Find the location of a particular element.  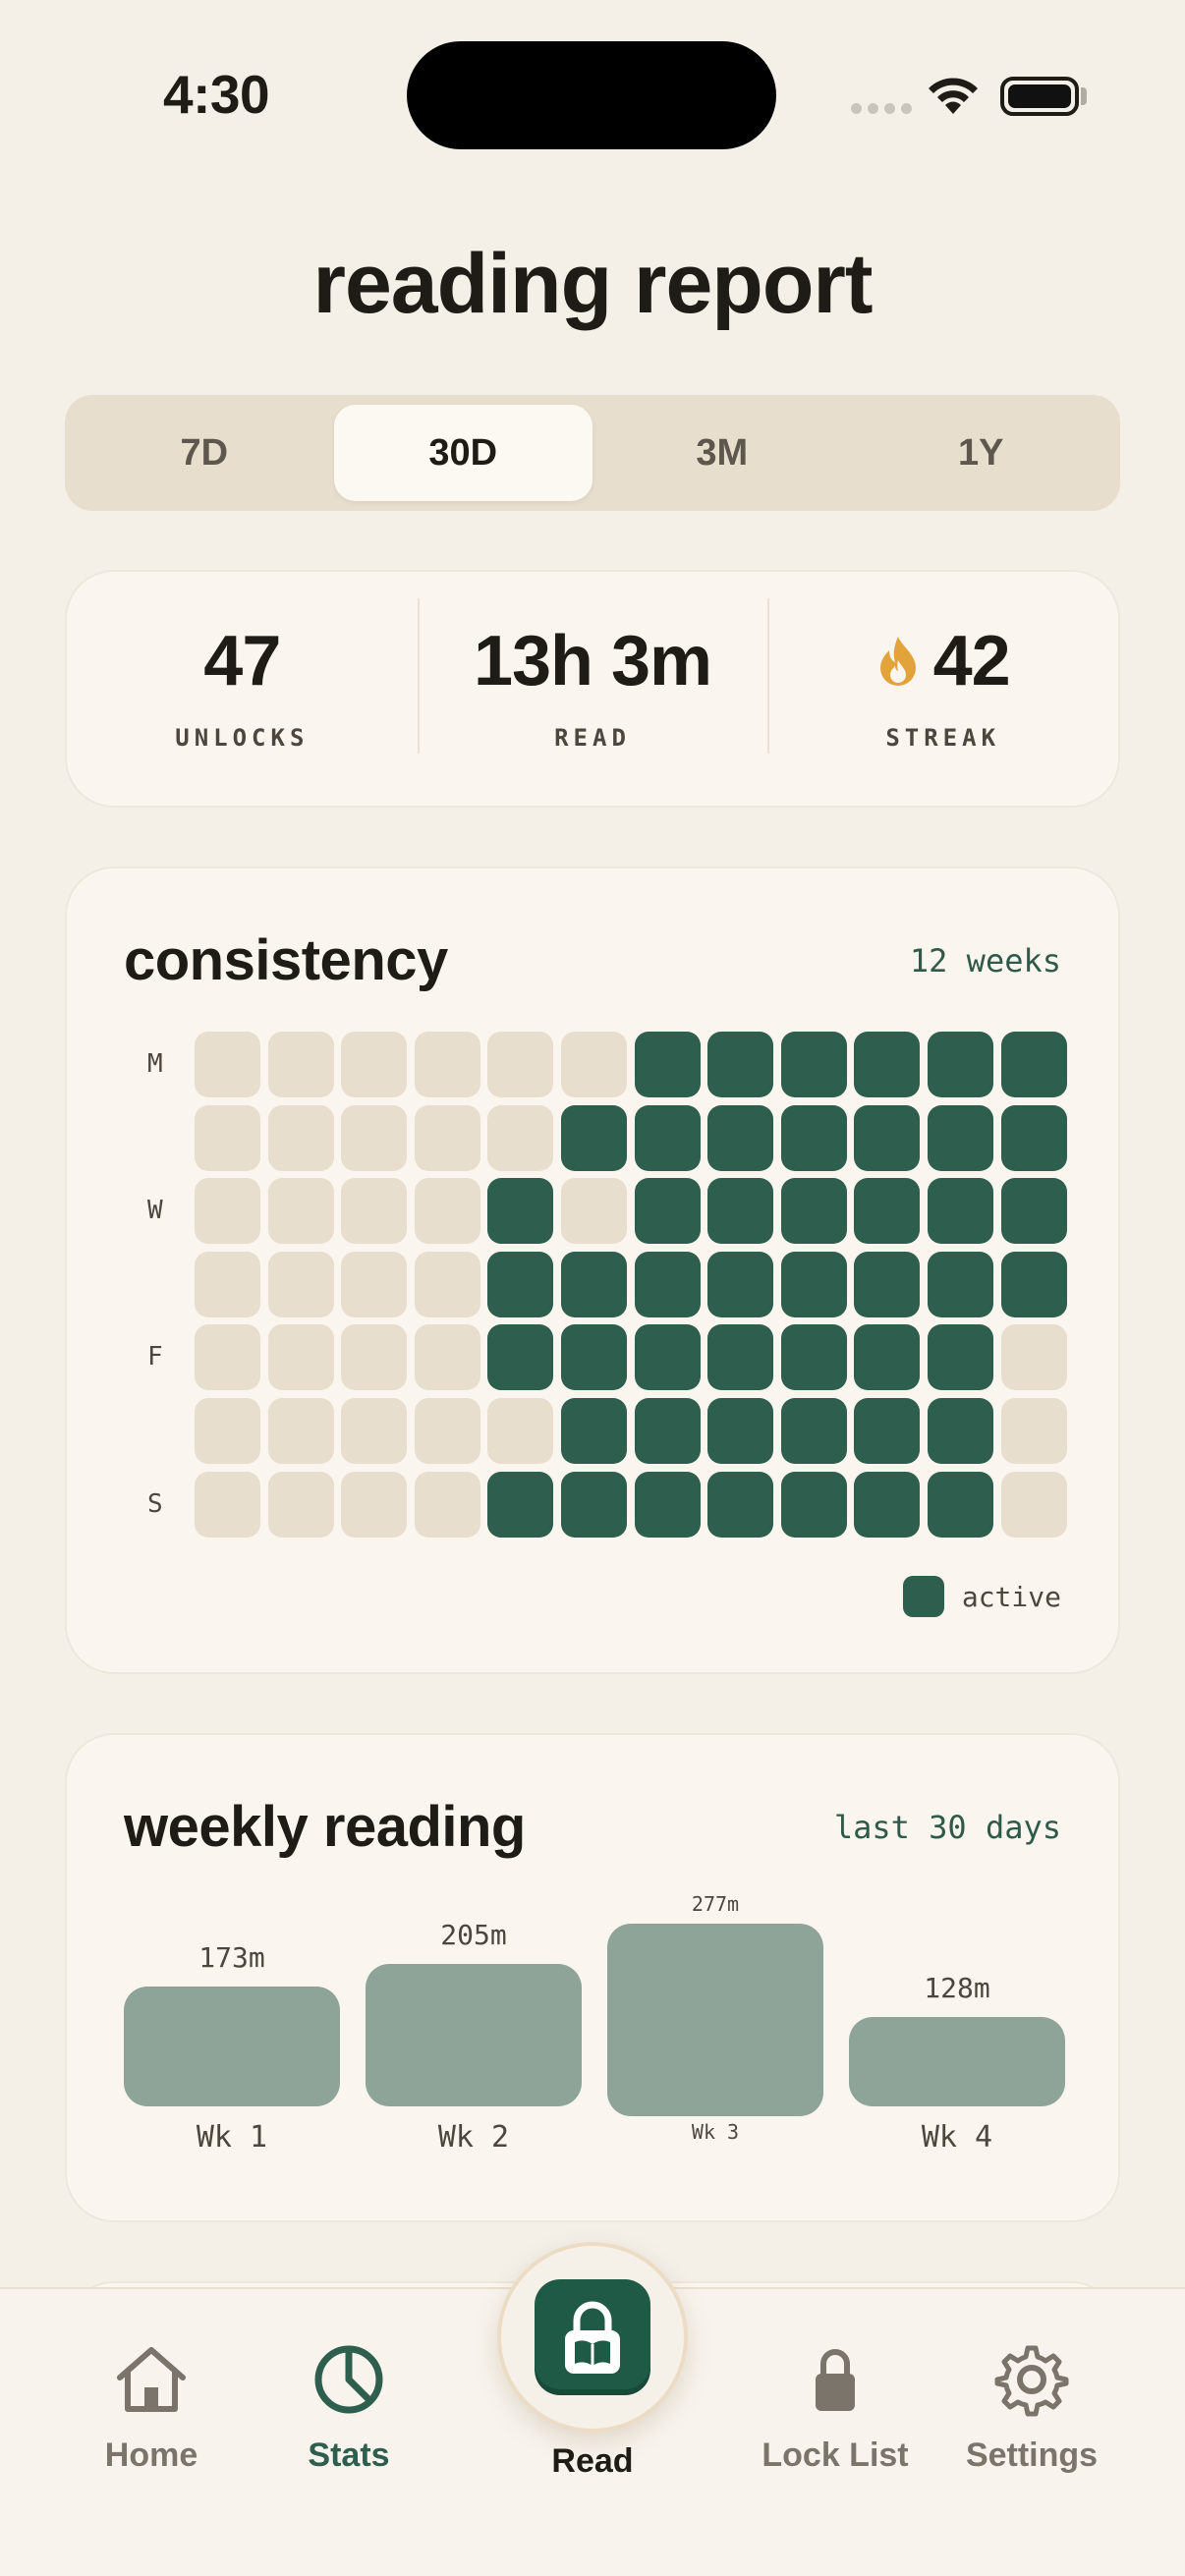

legend-swatch is located at coordinates (923, 1596).